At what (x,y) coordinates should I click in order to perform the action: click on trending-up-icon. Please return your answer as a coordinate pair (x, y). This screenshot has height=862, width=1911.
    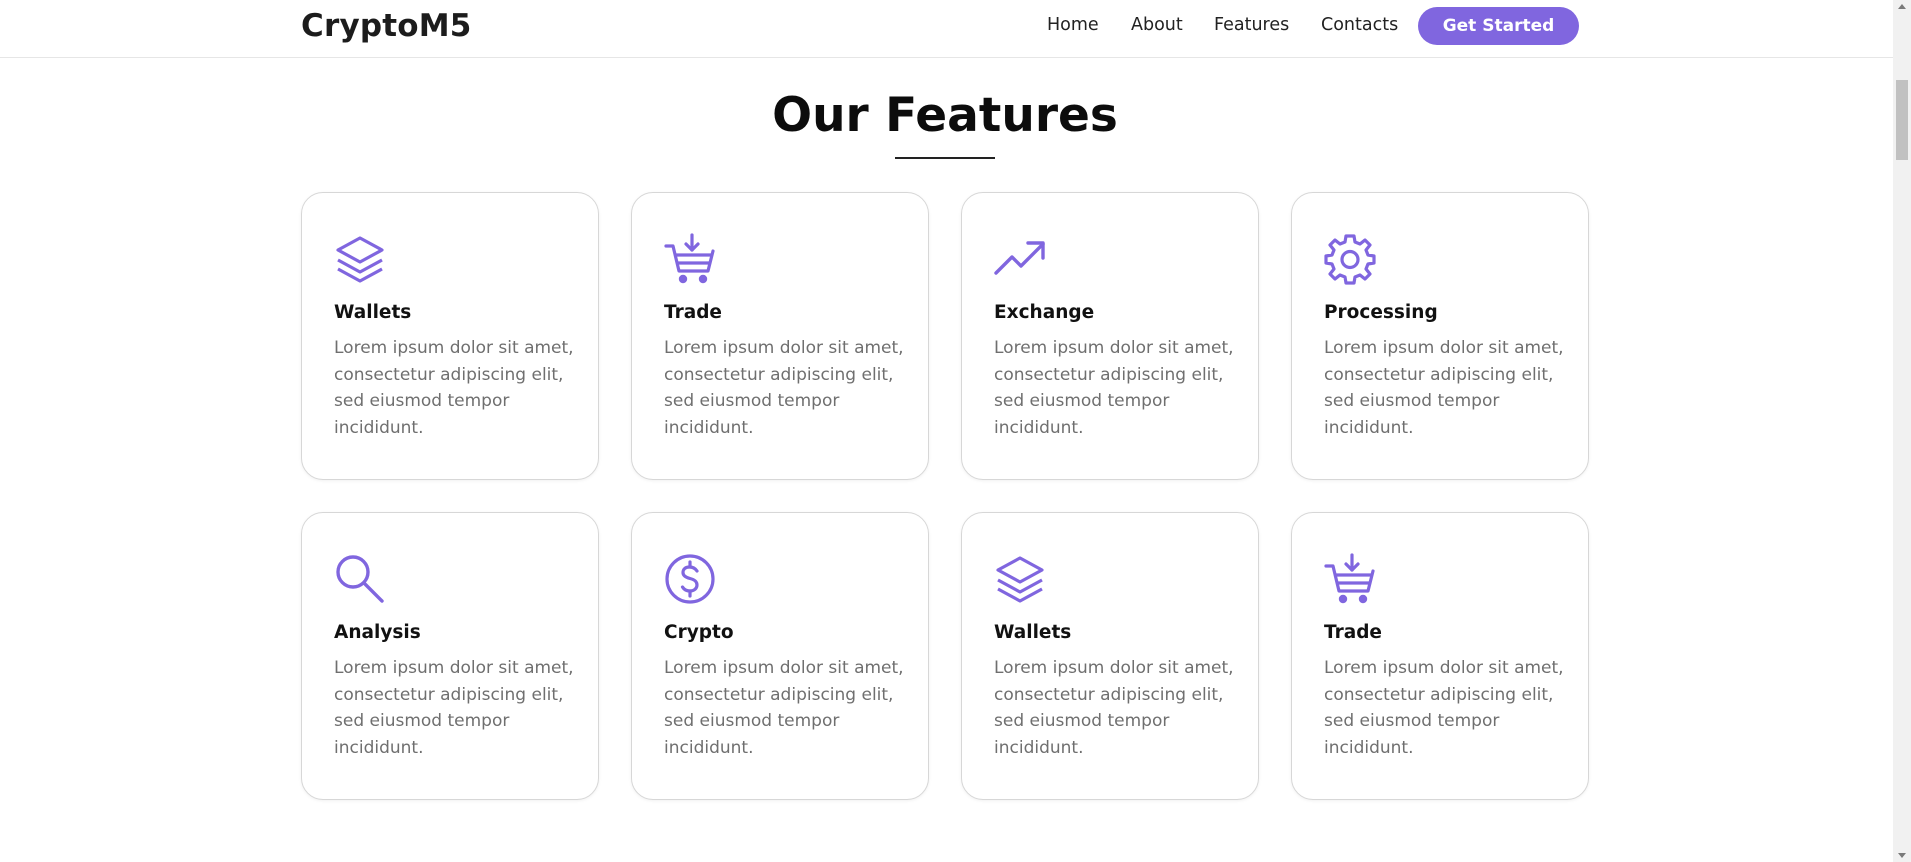
    Looking at the image, I should click on (1020, 259).